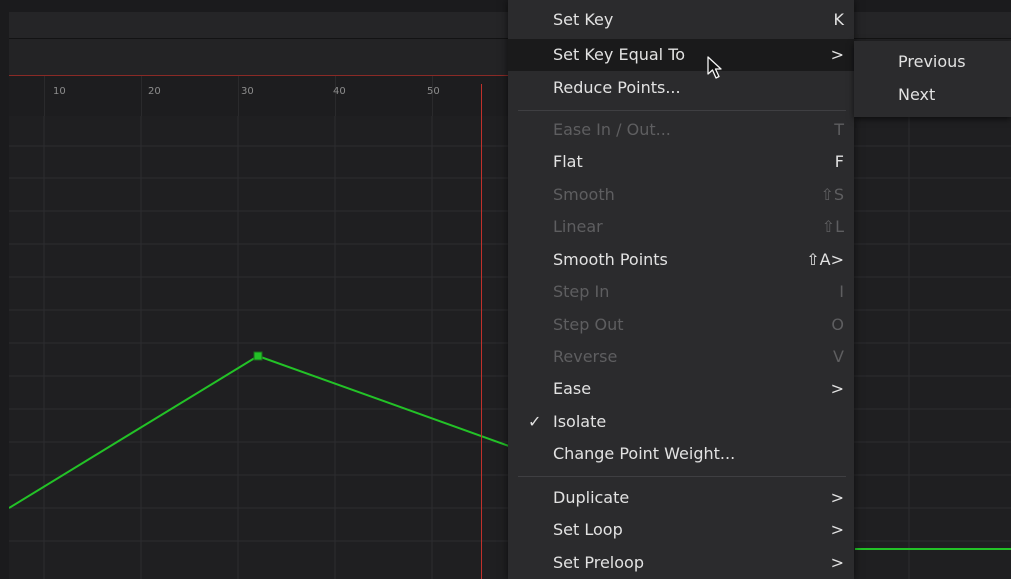 The width and height of the screenshot is (1011, 579). Describe the element at coordinates (588, 324) in the screenshot. I see `menu-item-label: Step Out` at that location.